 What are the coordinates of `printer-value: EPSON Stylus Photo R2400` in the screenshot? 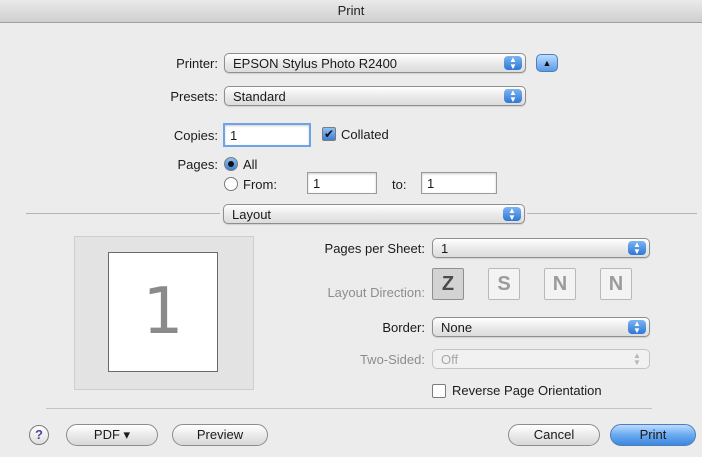 It's located at (315, 63).